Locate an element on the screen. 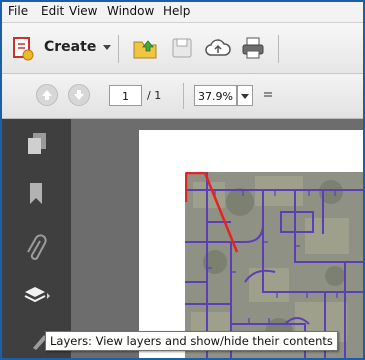 Image resolution: width=365 pixels, height=360 pixels. menu-help: Help is located at coordinates (176, 11).